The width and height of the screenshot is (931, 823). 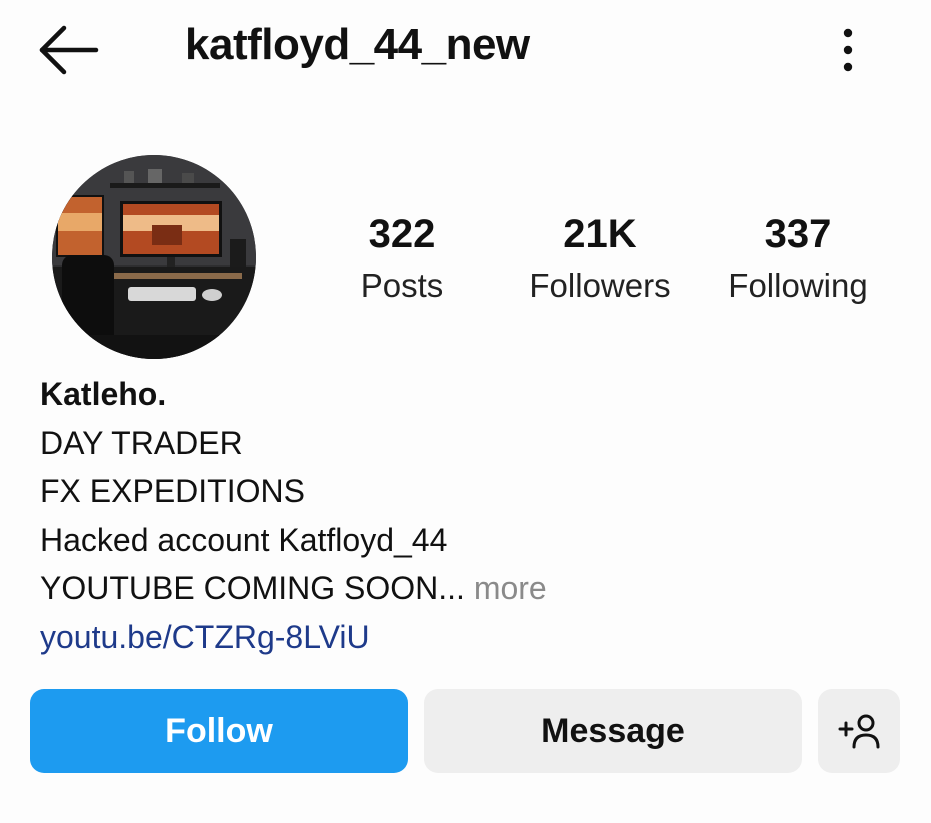 I want to click on add-person-icon, so click(x=859, y=731).